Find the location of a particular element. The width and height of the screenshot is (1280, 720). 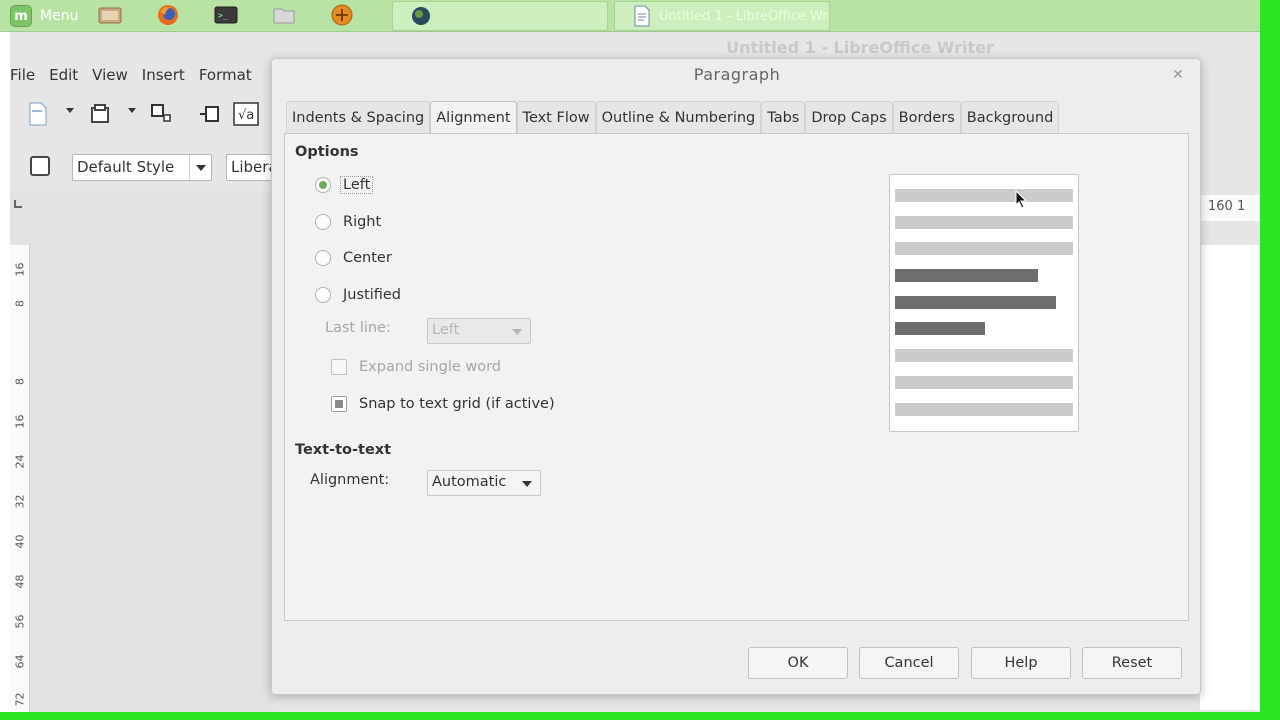

reset-button: Reset is located at coordinates (1132, 663).